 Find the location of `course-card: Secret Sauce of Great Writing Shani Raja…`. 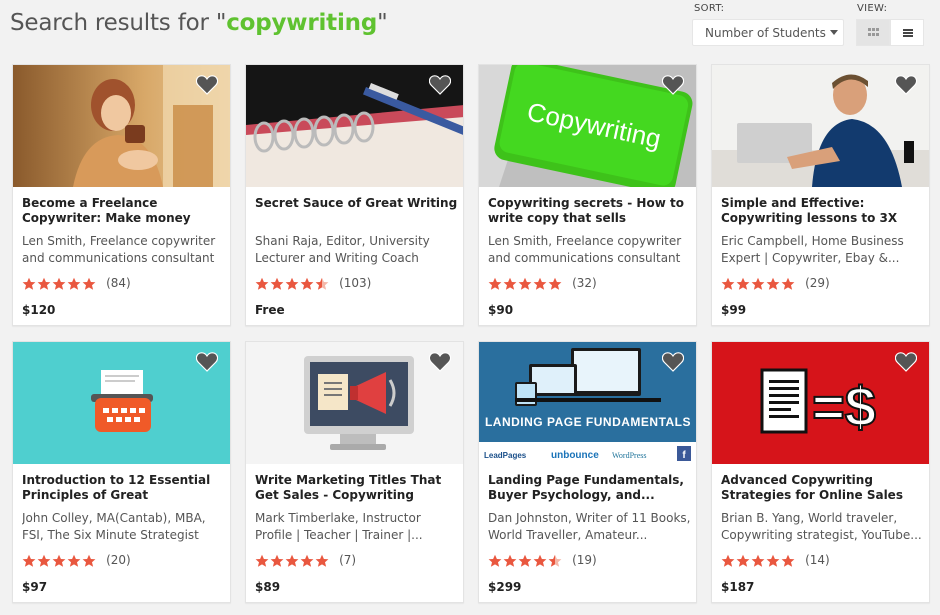

course-card: Secret Sauce of Great Writing Shani Raja… is located at coordinates (354, 195).